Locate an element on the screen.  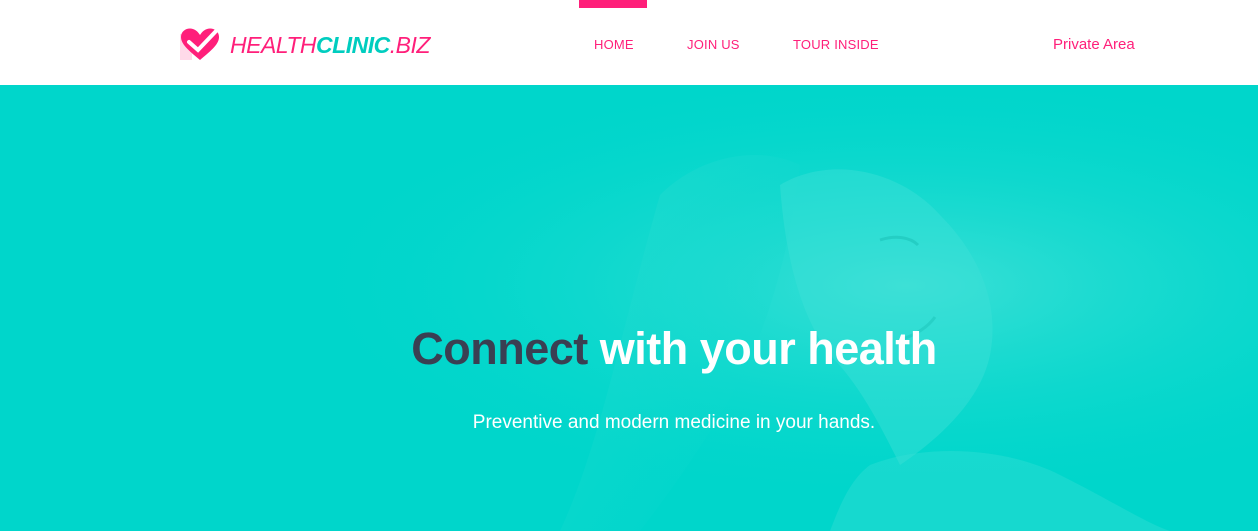
nav-home: HOME is located at coordinates (614, 44).